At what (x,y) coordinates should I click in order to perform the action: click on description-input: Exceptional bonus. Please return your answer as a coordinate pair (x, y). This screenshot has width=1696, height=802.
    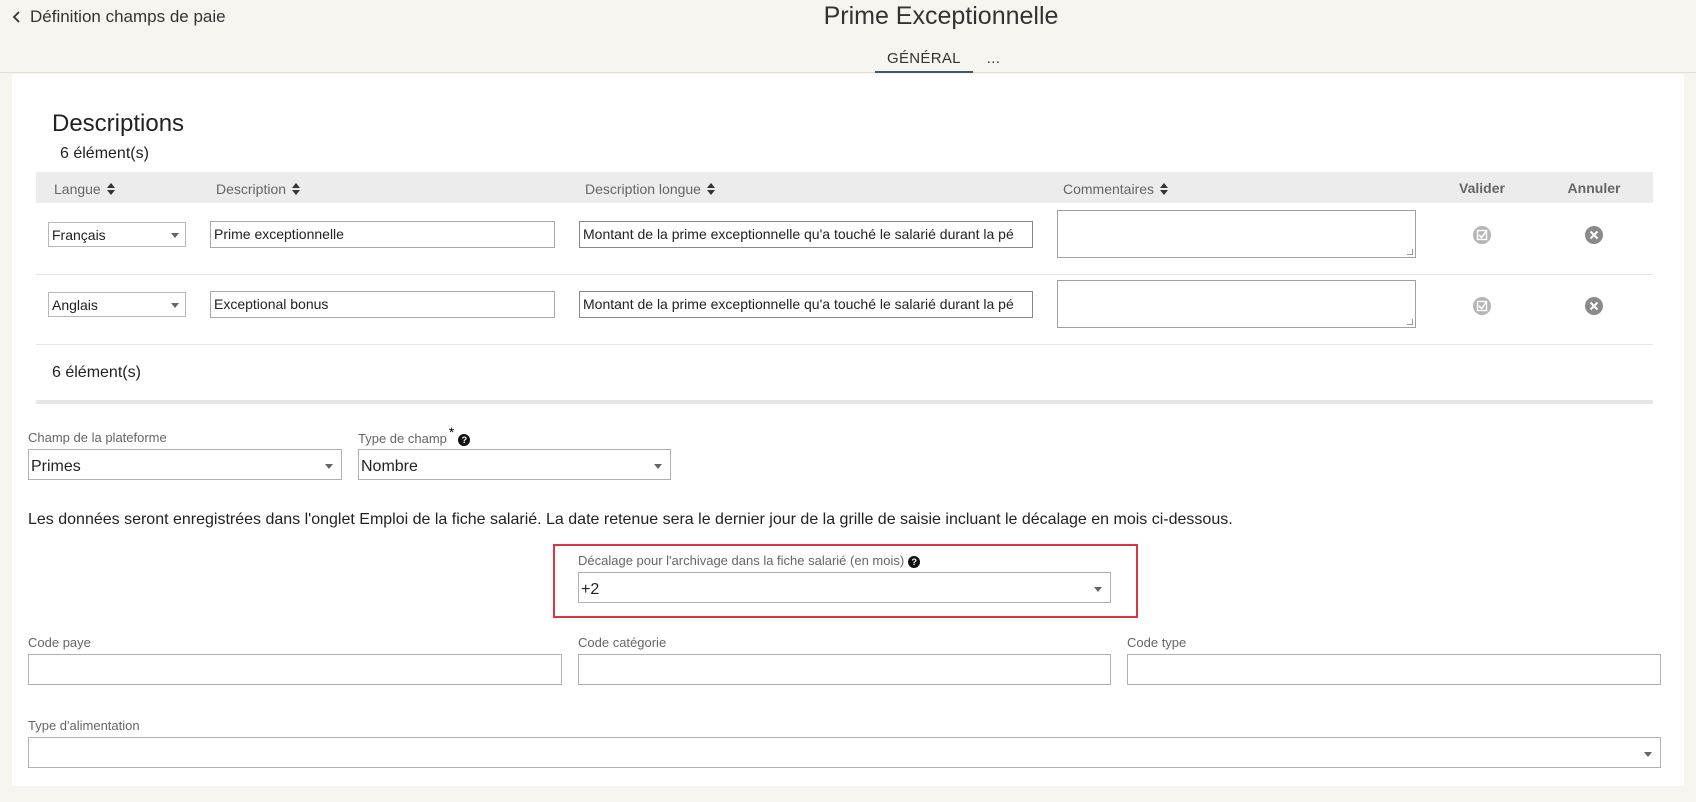
    Looking at the image, I should click on (382, 304).